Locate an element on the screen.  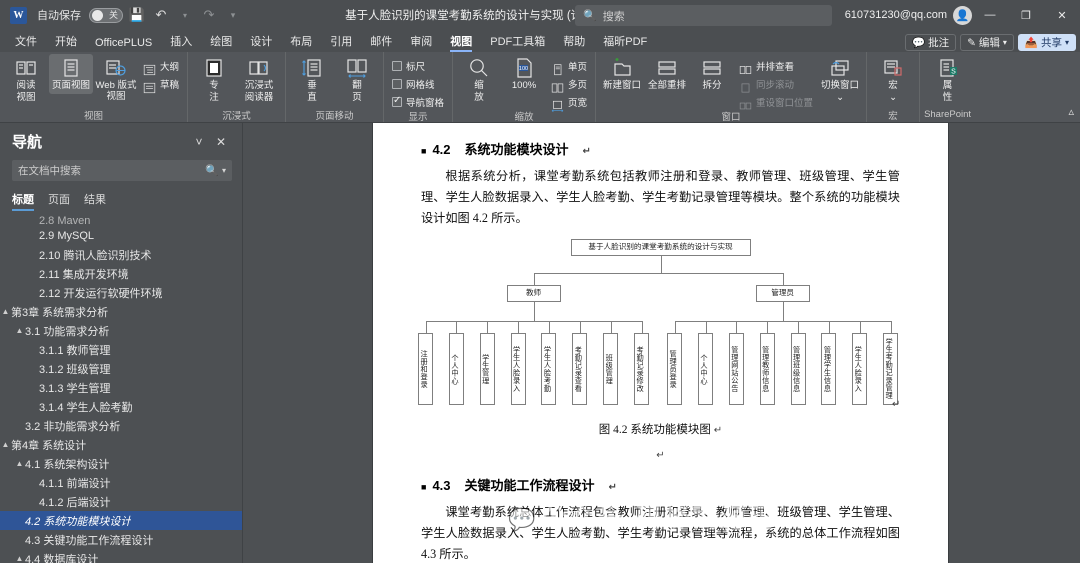
close-icon: ✕ is located at coordinates (221, 142).